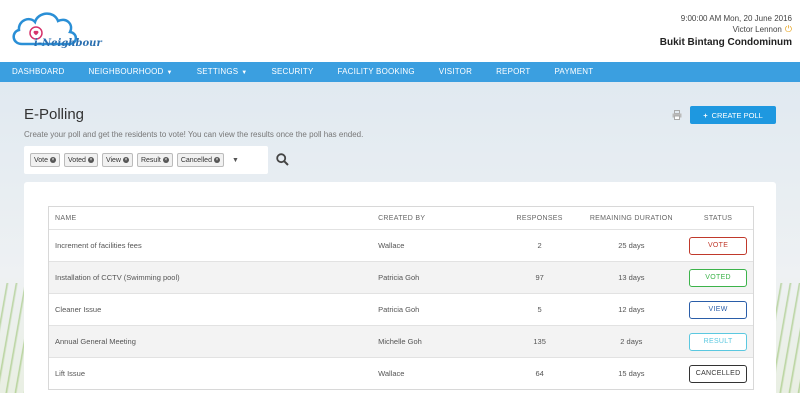  I want to click on nav-security: SECURITY, so click(292, 72).